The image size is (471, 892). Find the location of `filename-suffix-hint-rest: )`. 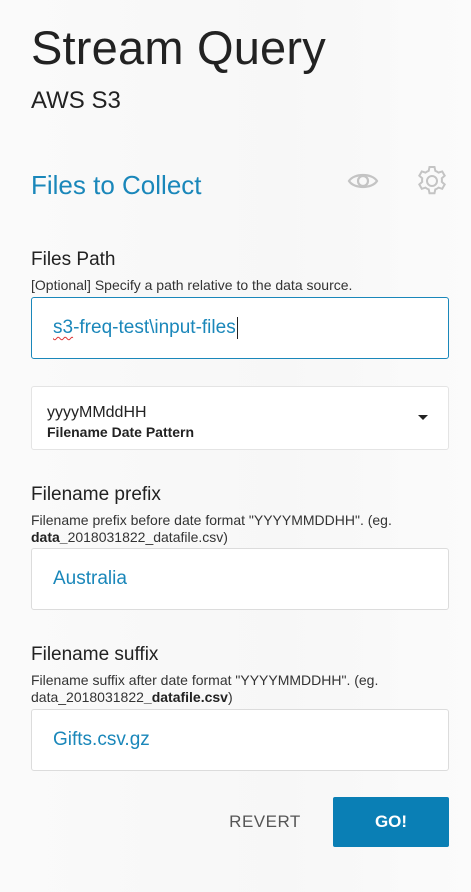

filename-suffix-hint-rest: ) is located at coordinates (230, 697).